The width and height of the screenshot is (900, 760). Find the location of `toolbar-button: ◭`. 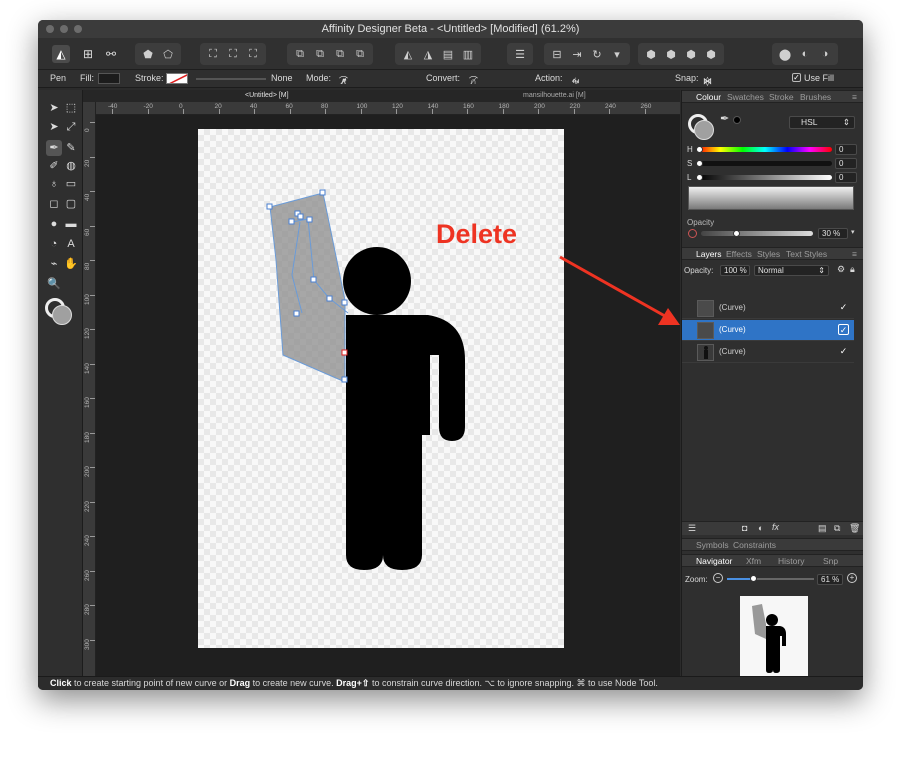

toolbar-button: ◭ is located at coordinates (408, 54).